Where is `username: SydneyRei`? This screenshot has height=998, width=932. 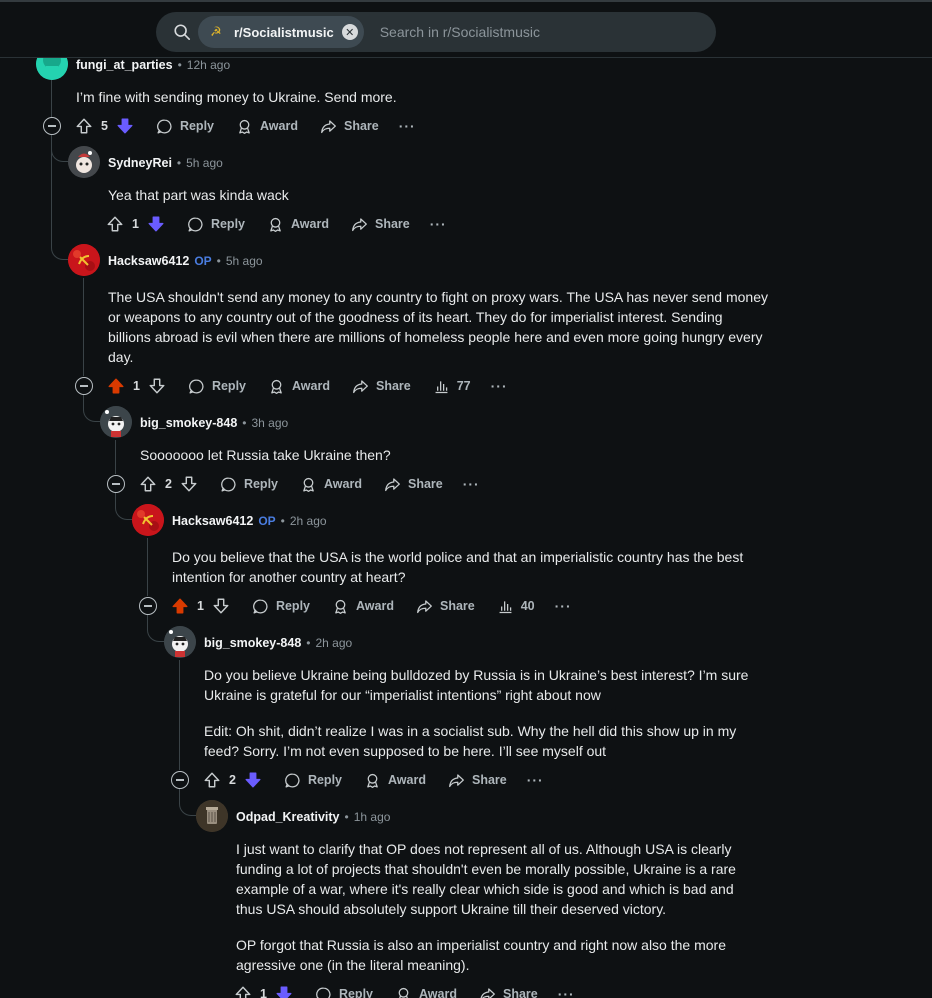
username: SydneyRei is located at coordinates (140, 163).